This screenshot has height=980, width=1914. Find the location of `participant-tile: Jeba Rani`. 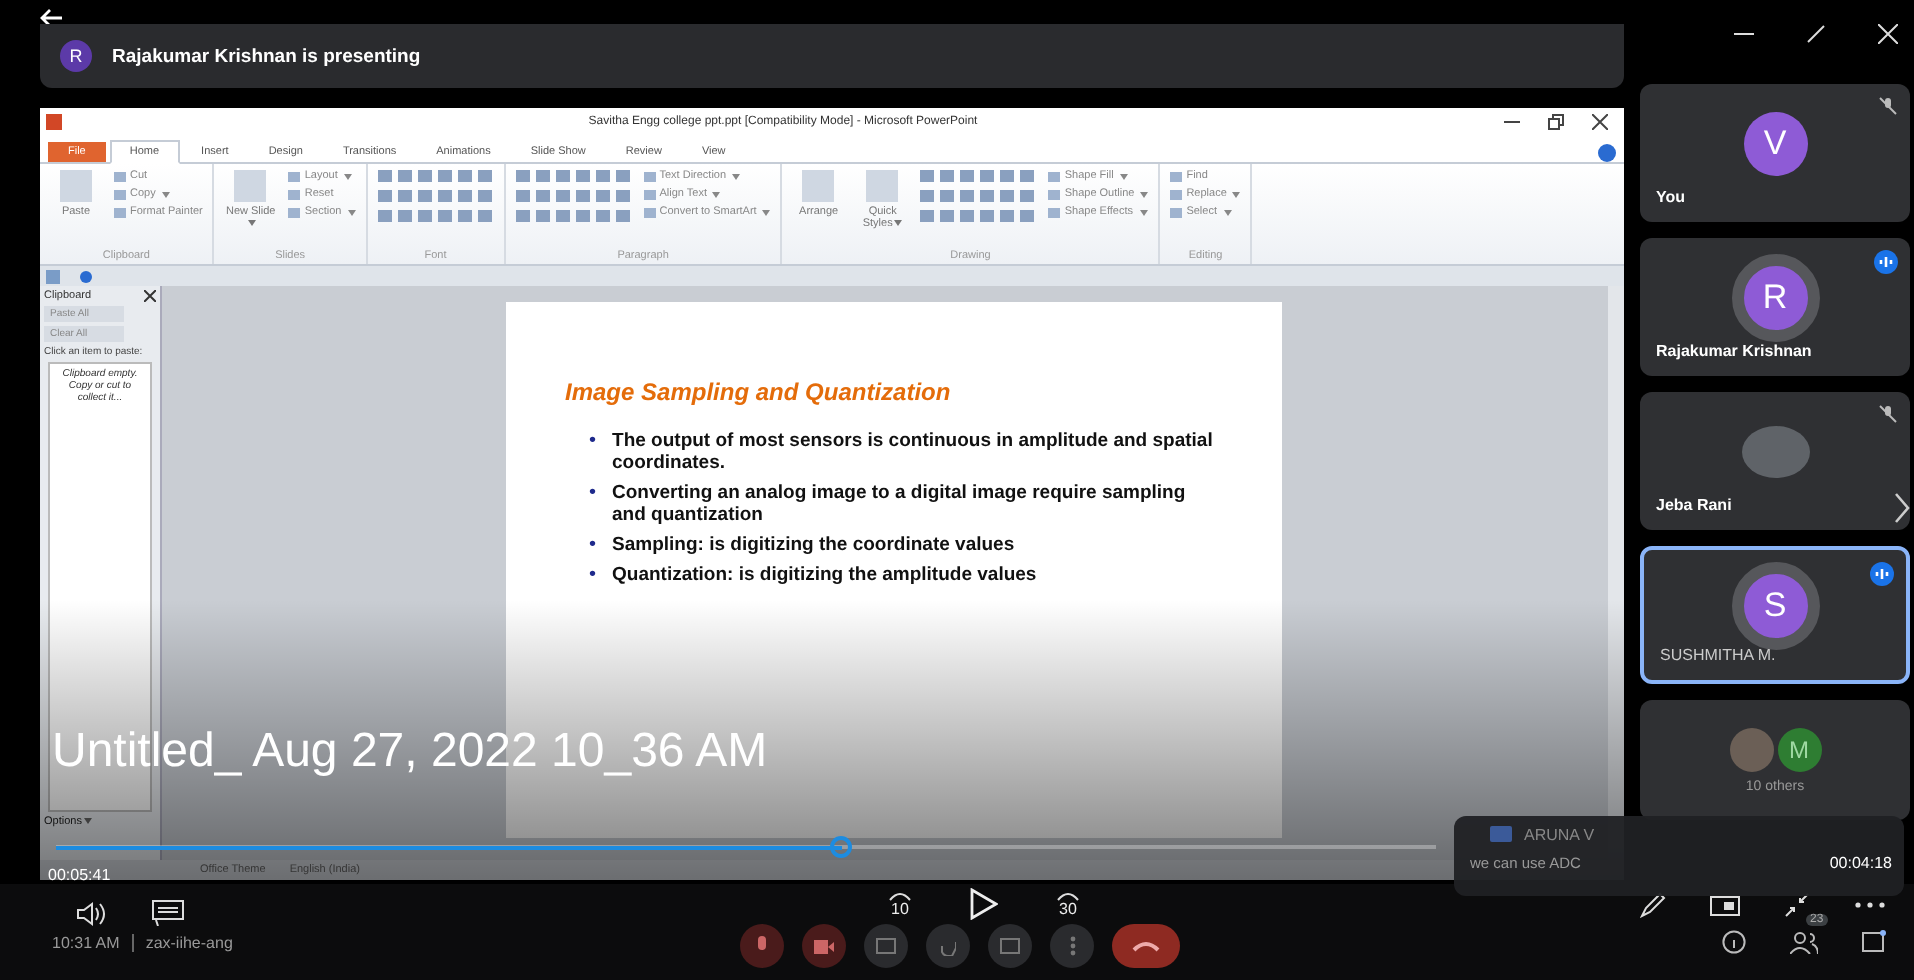

participant-tile: Jeba Rani is located at coordinates (1775, 461).